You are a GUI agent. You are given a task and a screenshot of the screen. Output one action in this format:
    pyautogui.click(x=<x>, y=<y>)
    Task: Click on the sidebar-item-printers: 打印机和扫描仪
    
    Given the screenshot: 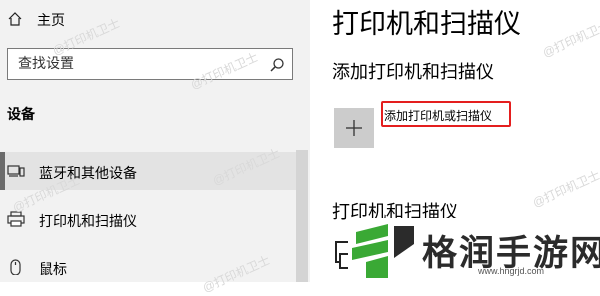 What is the action you would take?
    pyautogui.click(x=148, y=219)
    